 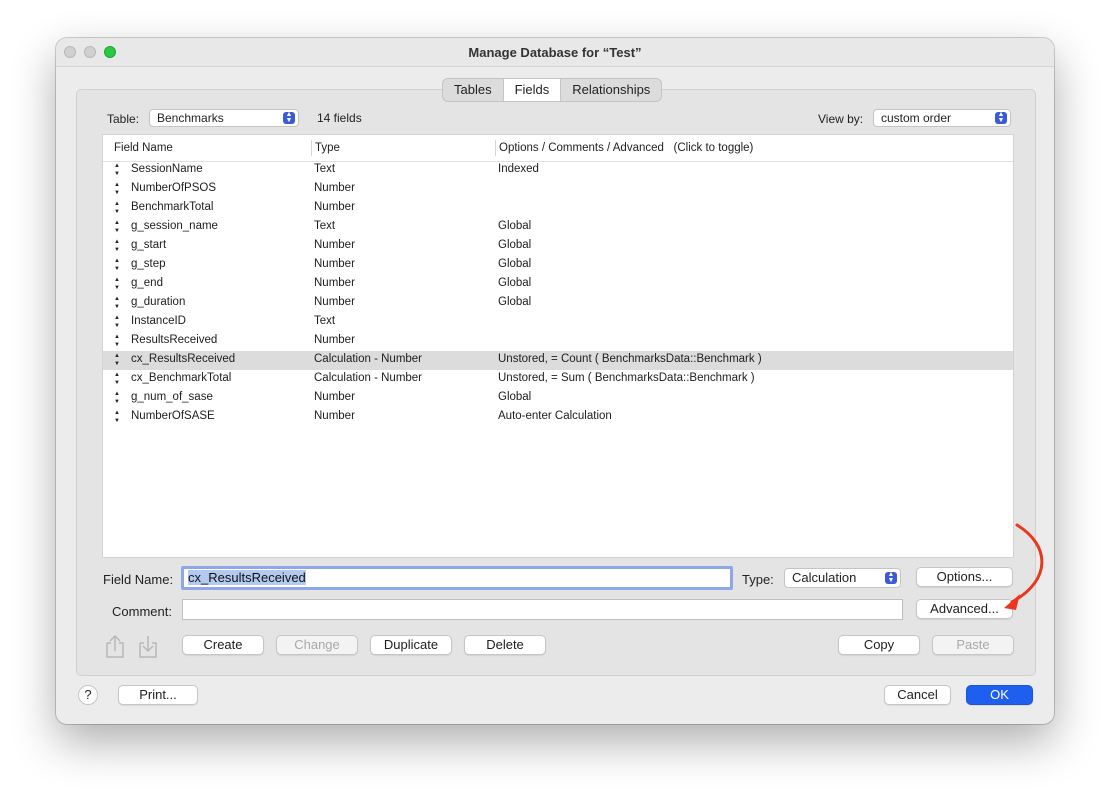 What do you see at coordinates (147, 283) in the screenshot?
I see `field-name-cell: g_end` at bounding box center [147, 283].